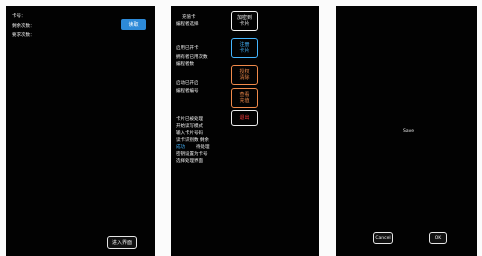 The height and width of the screenshot is (256, 482). Describe the element at coordinates (244, 48) in the screenshot. I see `register-card-button: 注册 卡片` at that location.